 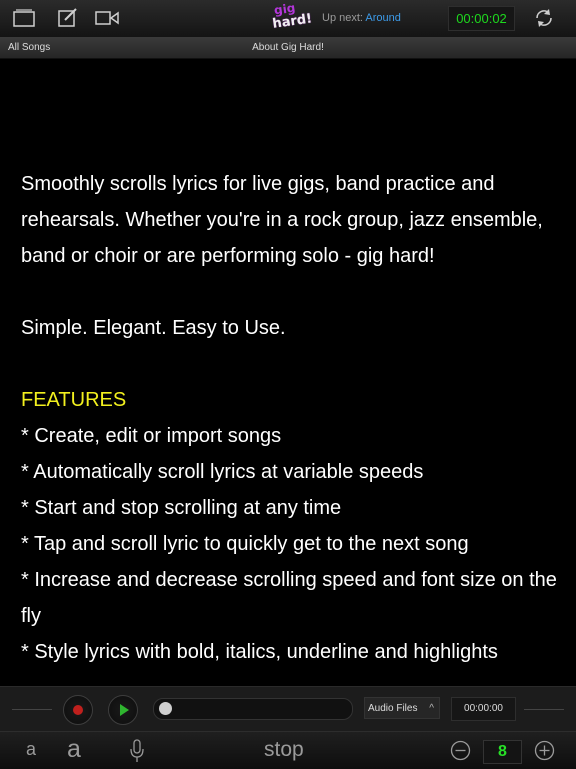 I want to click on record-button, so click(x=78, y=710).